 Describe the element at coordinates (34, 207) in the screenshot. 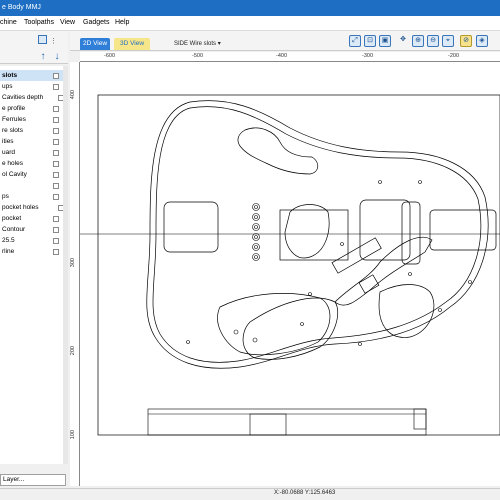

I see `layer-item: pocket holes` at that location.